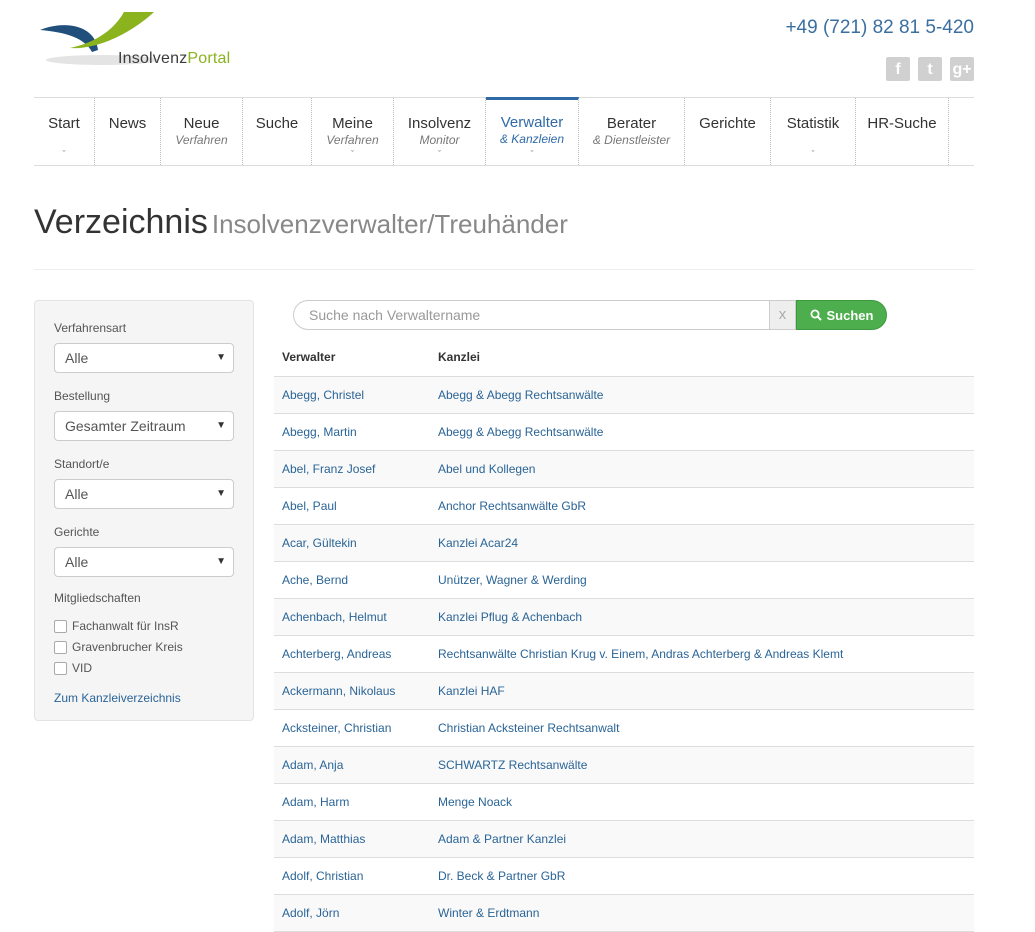 The height and width of the screenshot is (932, 1035). I want to click on filter-select-standort-e: Alle ▼, so click(144, 494).